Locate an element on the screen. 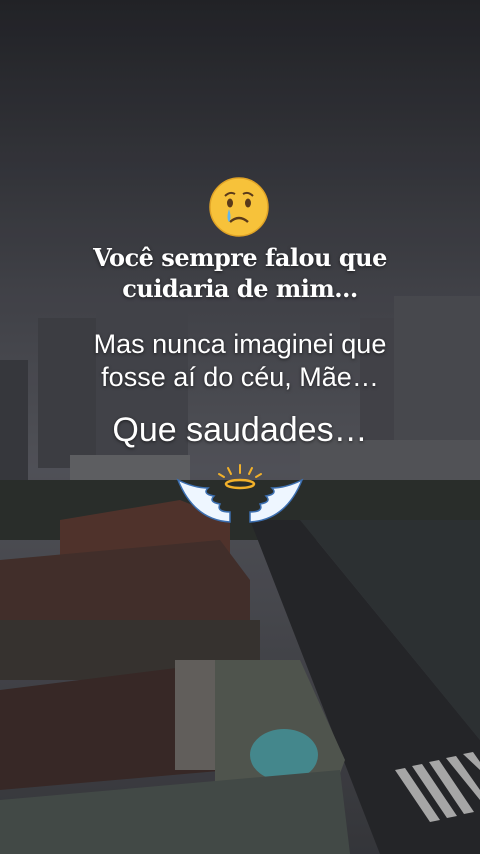 The width and height of the screenshot is (480, 854). angel-wings-halo-icon is located at coordinates (240, 493).